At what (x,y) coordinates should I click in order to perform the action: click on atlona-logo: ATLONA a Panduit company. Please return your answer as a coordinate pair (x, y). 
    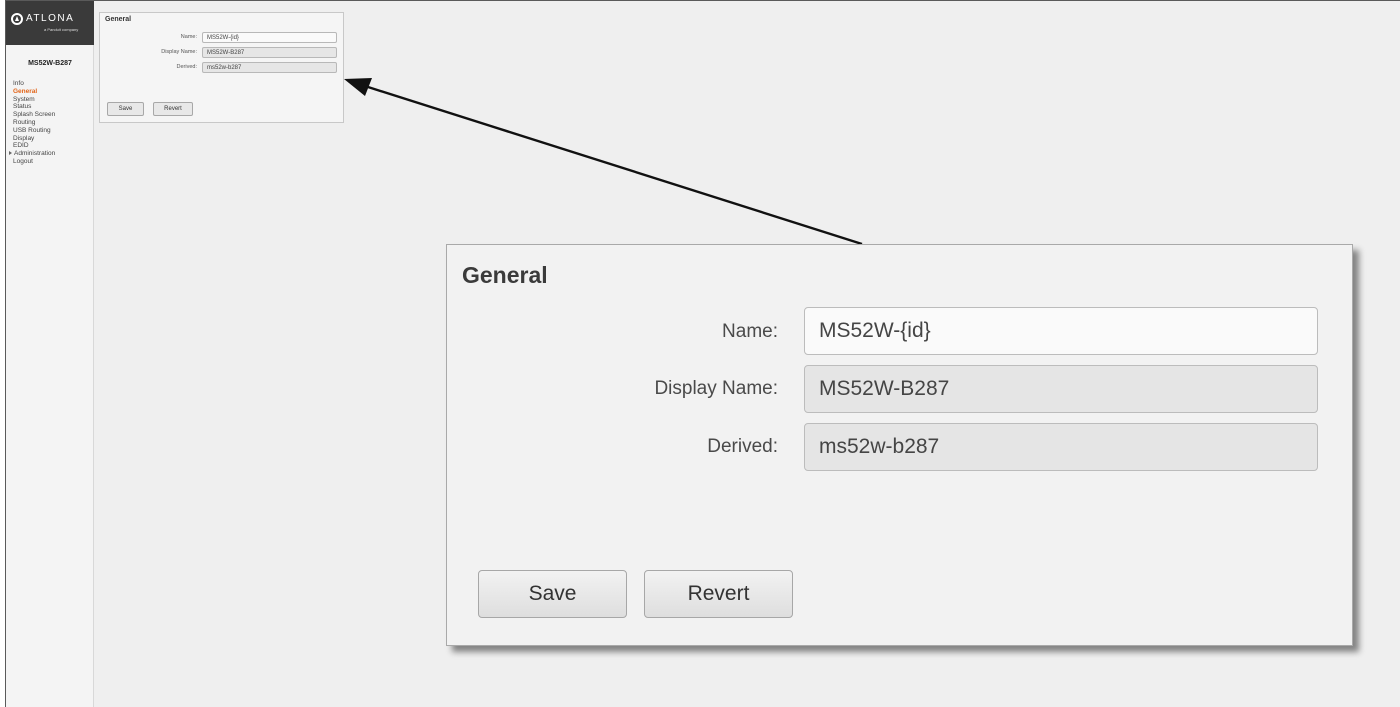
    Looking at the image, I should click on (50, 23).